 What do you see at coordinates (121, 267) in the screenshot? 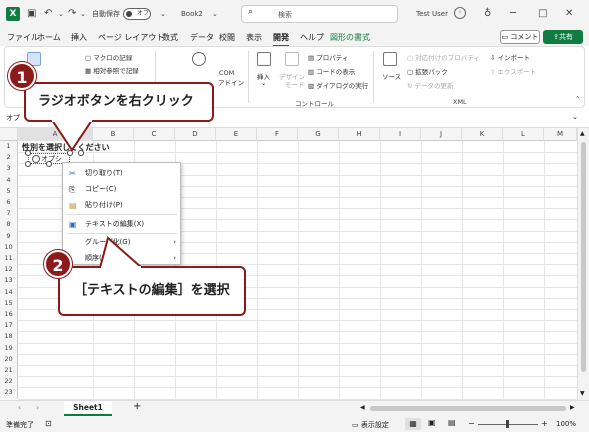
I see `callout-2-joint` at bounding box center [121, 267].